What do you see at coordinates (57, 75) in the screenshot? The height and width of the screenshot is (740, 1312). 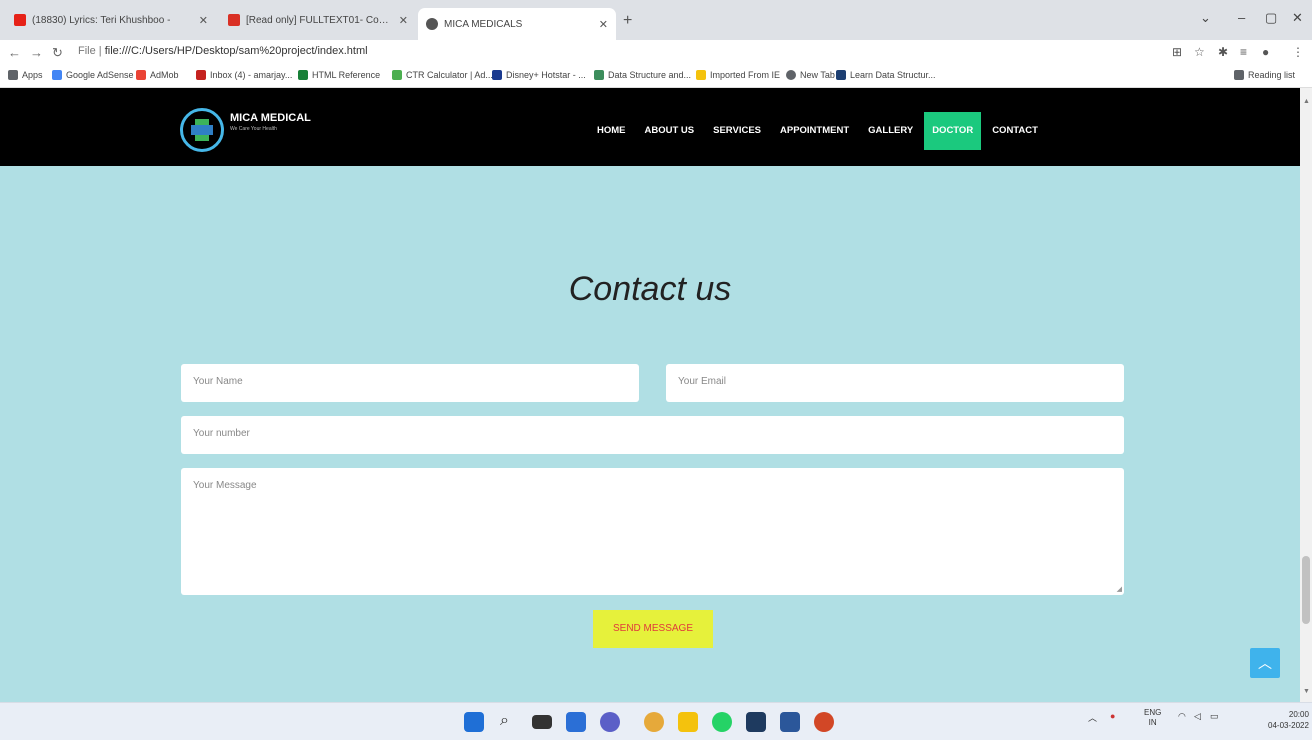 I see `google-icon` at bounding box center [57, 75].